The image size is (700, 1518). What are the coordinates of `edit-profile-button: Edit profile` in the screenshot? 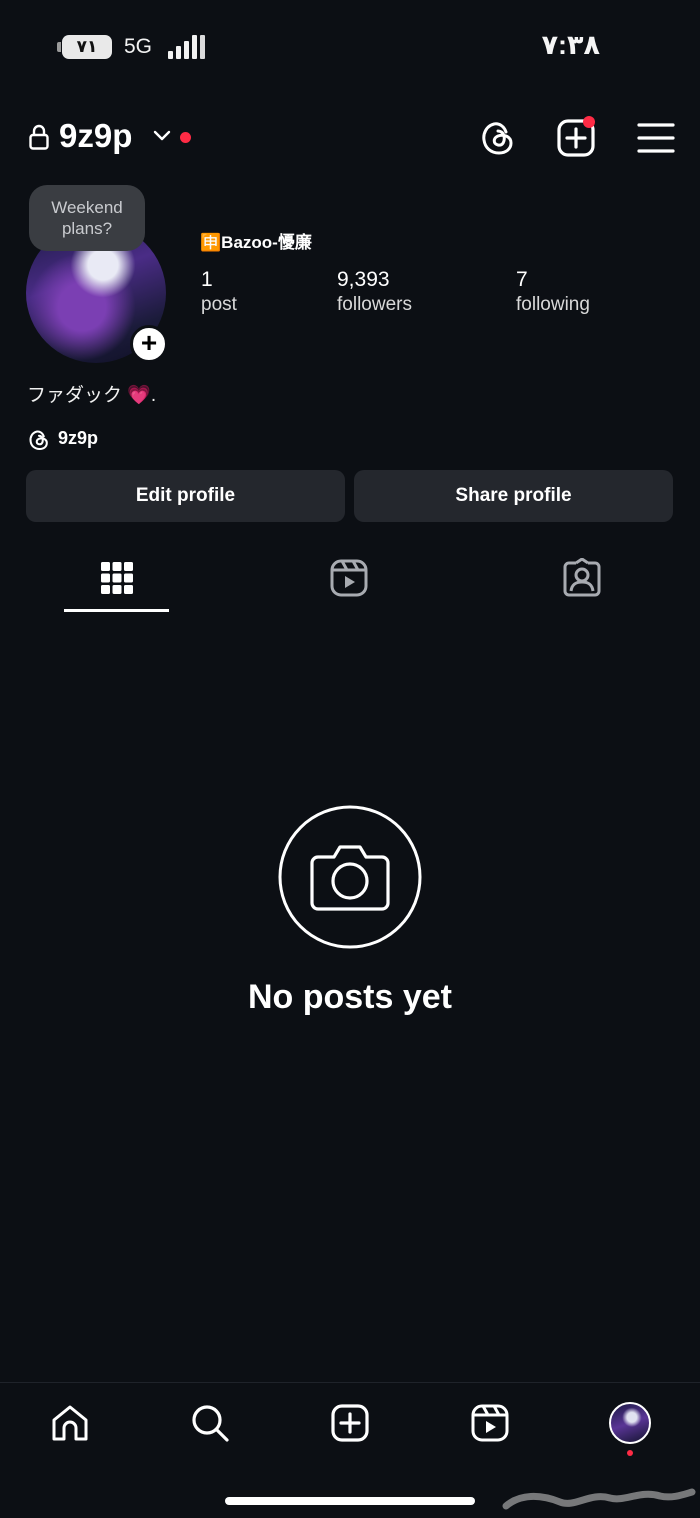 It's located at (185, 496).